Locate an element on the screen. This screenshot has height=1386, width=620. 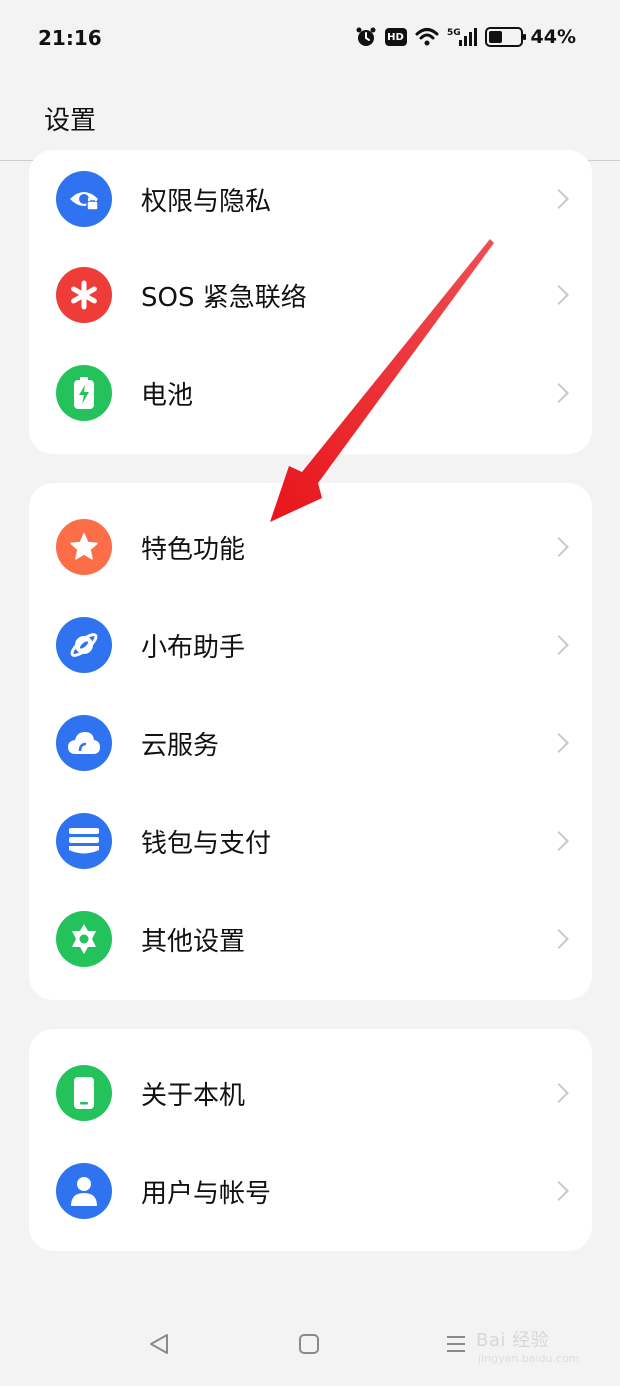
battery-percent: 44% is located at coordinates (553, 37).